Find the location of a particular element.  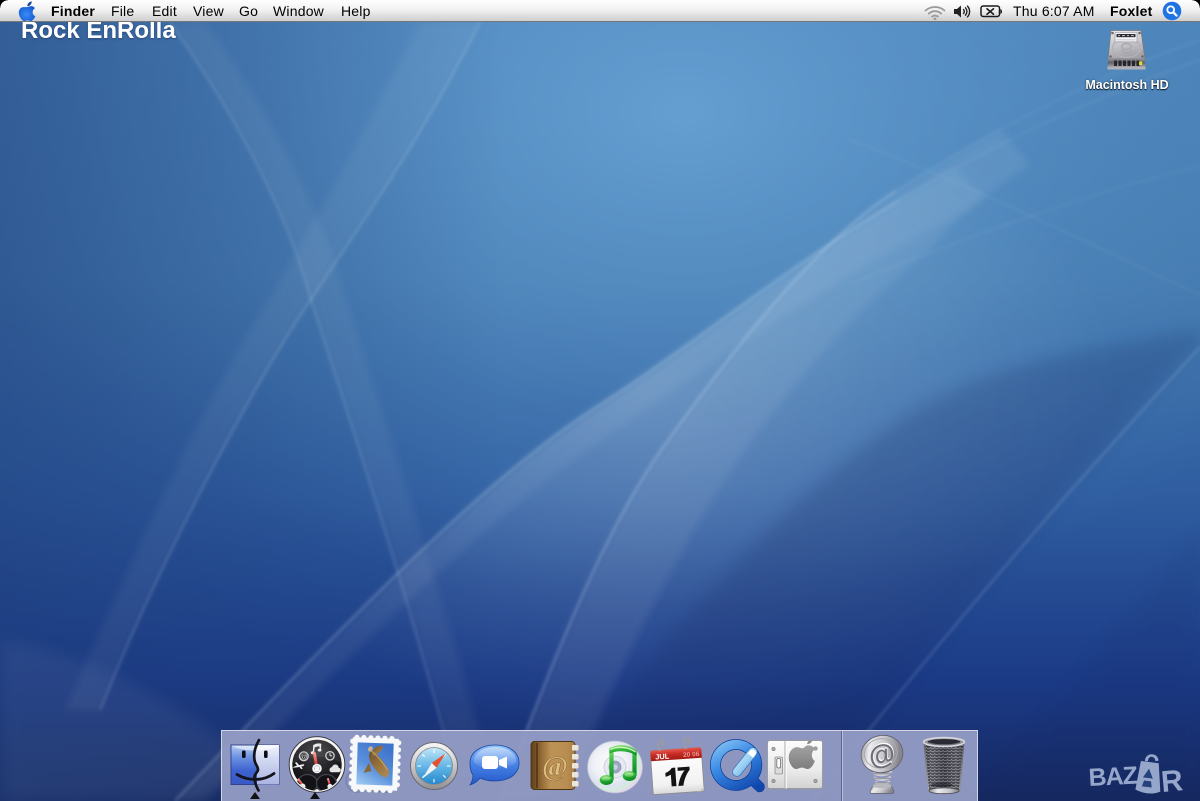

svg-text: BAZ is located at coordinates (1113, 776).